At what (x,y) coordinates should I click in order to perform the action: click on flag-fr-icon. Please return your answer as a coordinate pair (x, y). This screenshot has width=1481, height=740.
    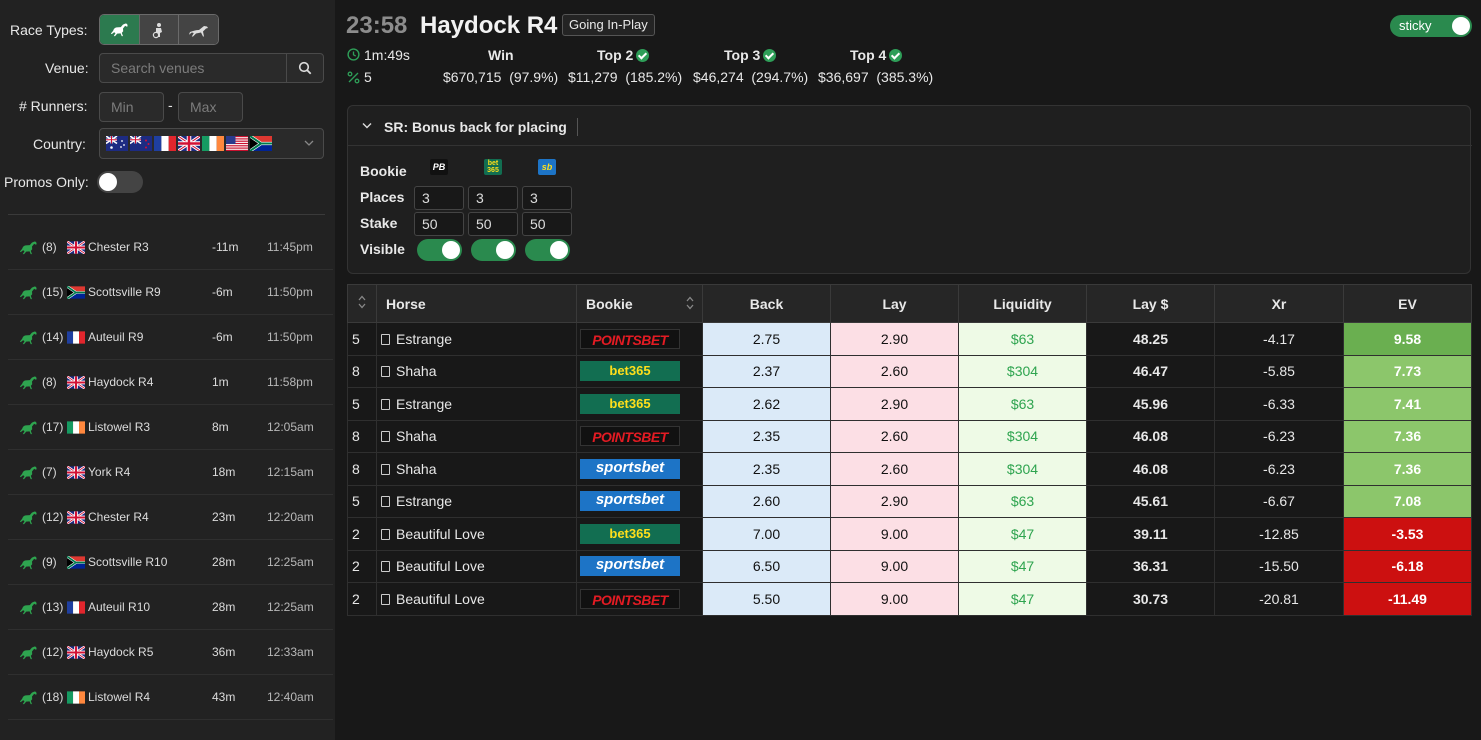
    Looking at the image, I should click on (165, 143).